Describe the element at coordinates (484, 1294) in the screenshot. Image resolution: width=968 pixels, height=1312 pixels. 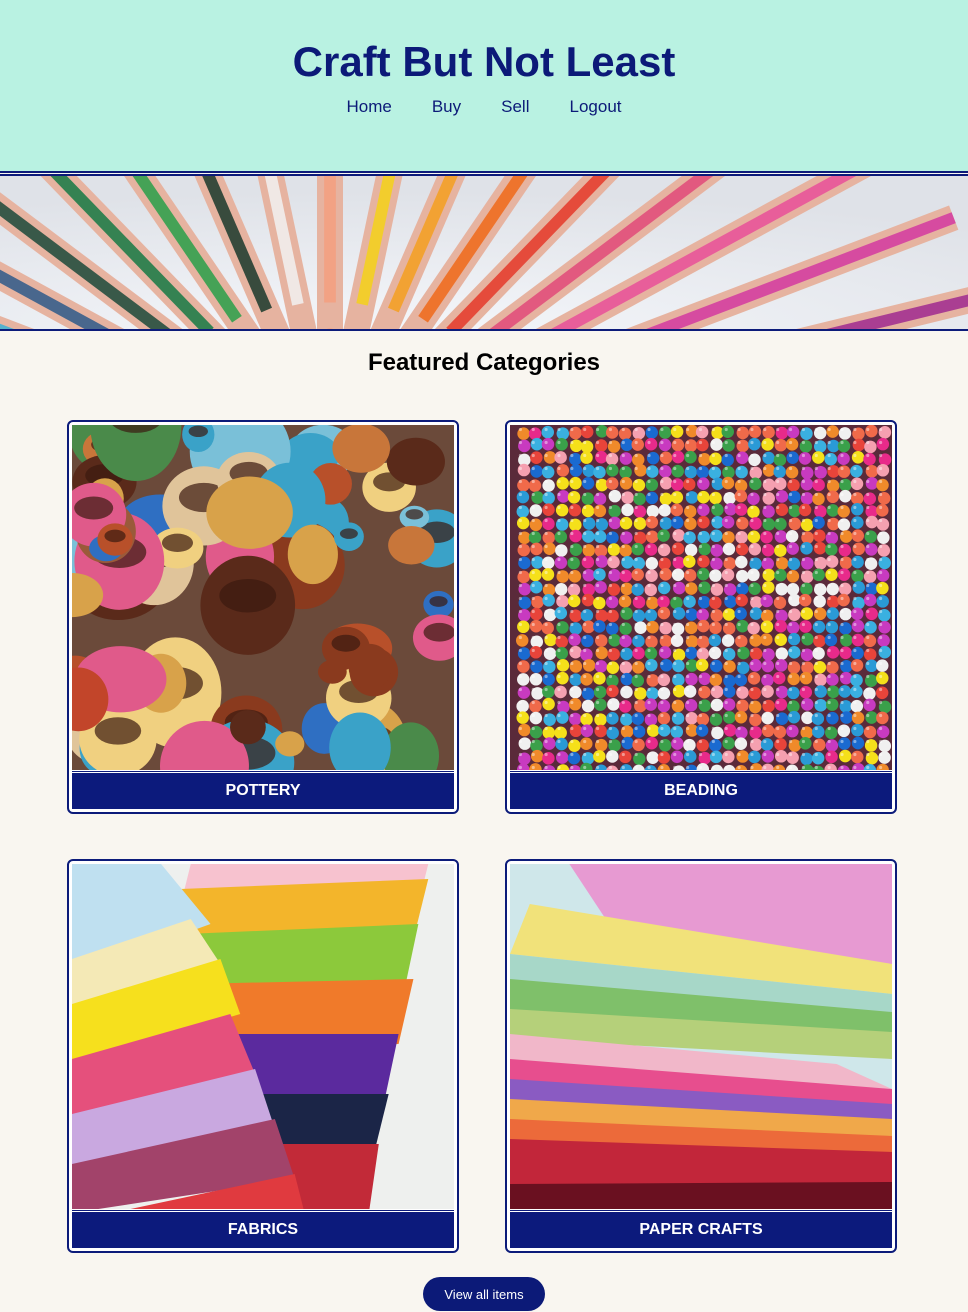
I see `view-all-items-button: View all items` at that location.